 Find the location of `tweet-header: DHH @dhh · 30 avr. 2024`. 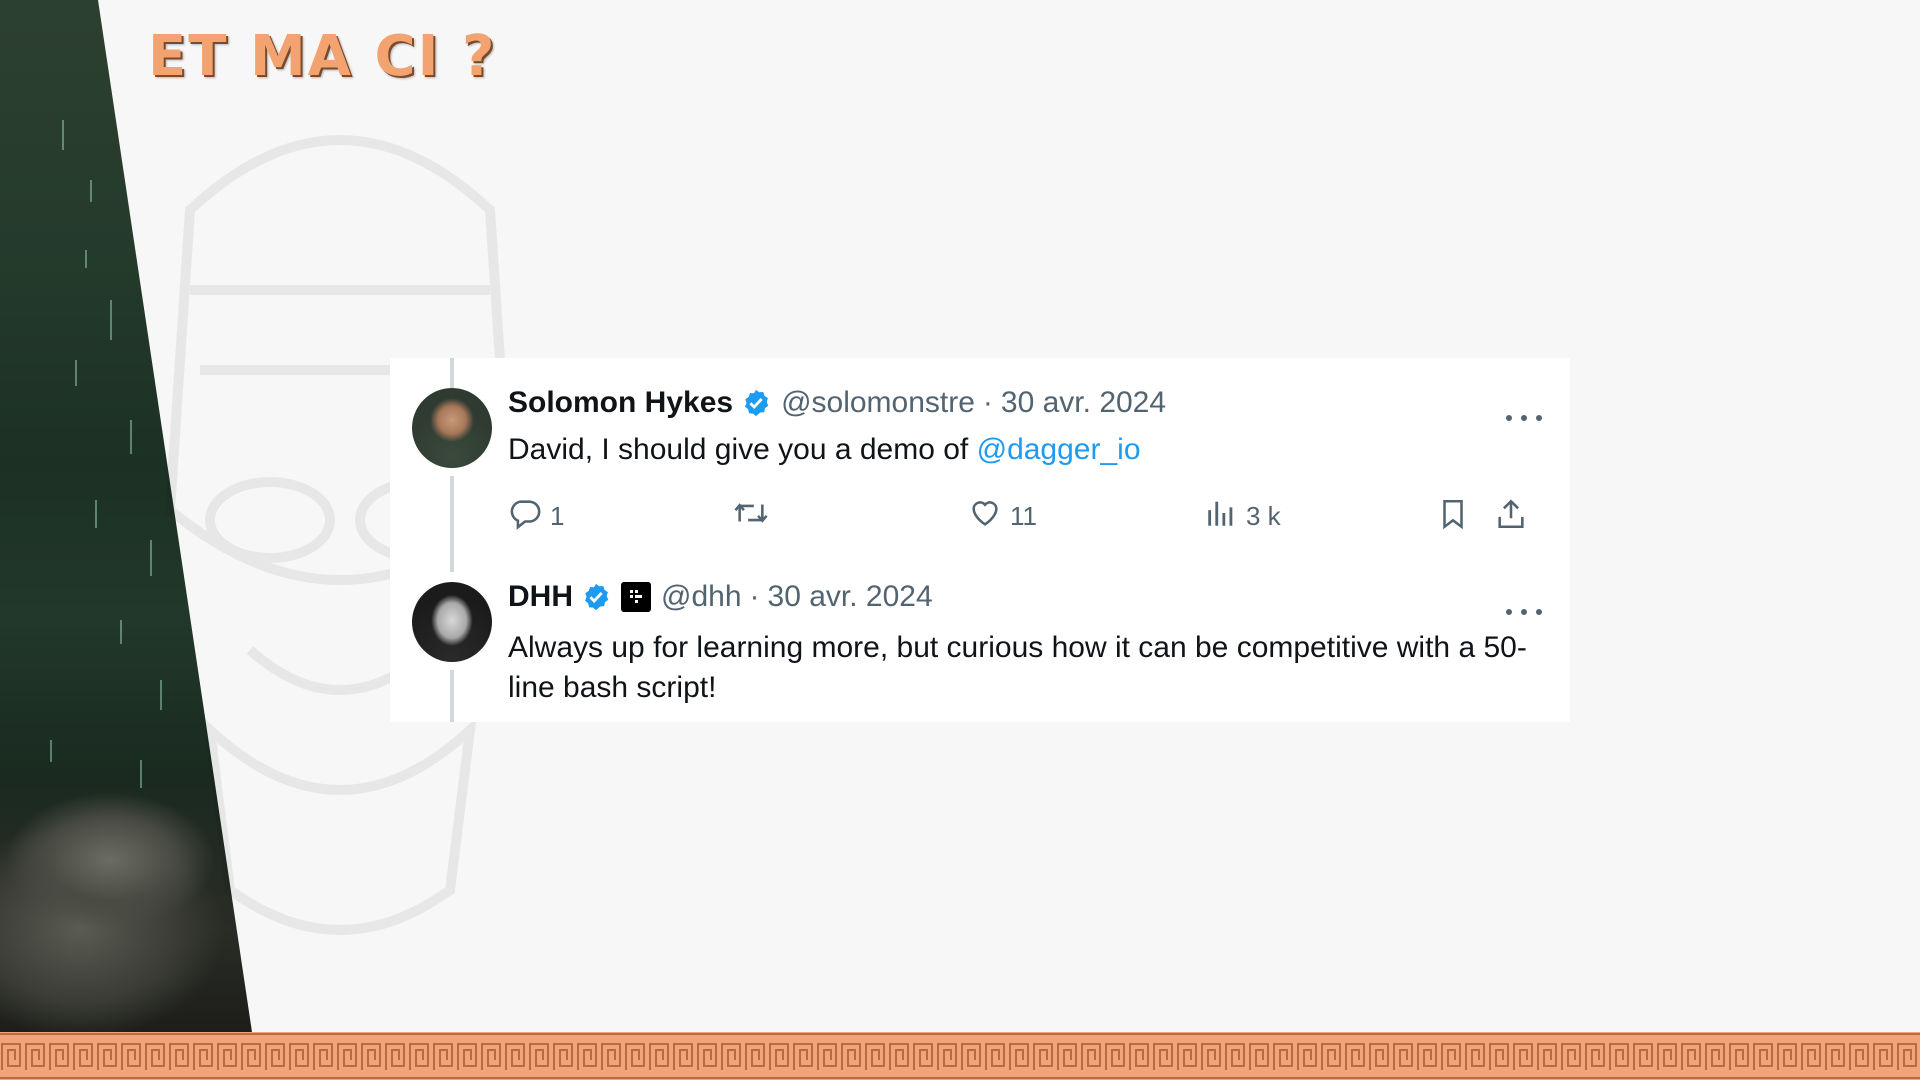

tweet-header: DHH @dhh · 30 avr. 2024 is located at coordinates (720, 597).